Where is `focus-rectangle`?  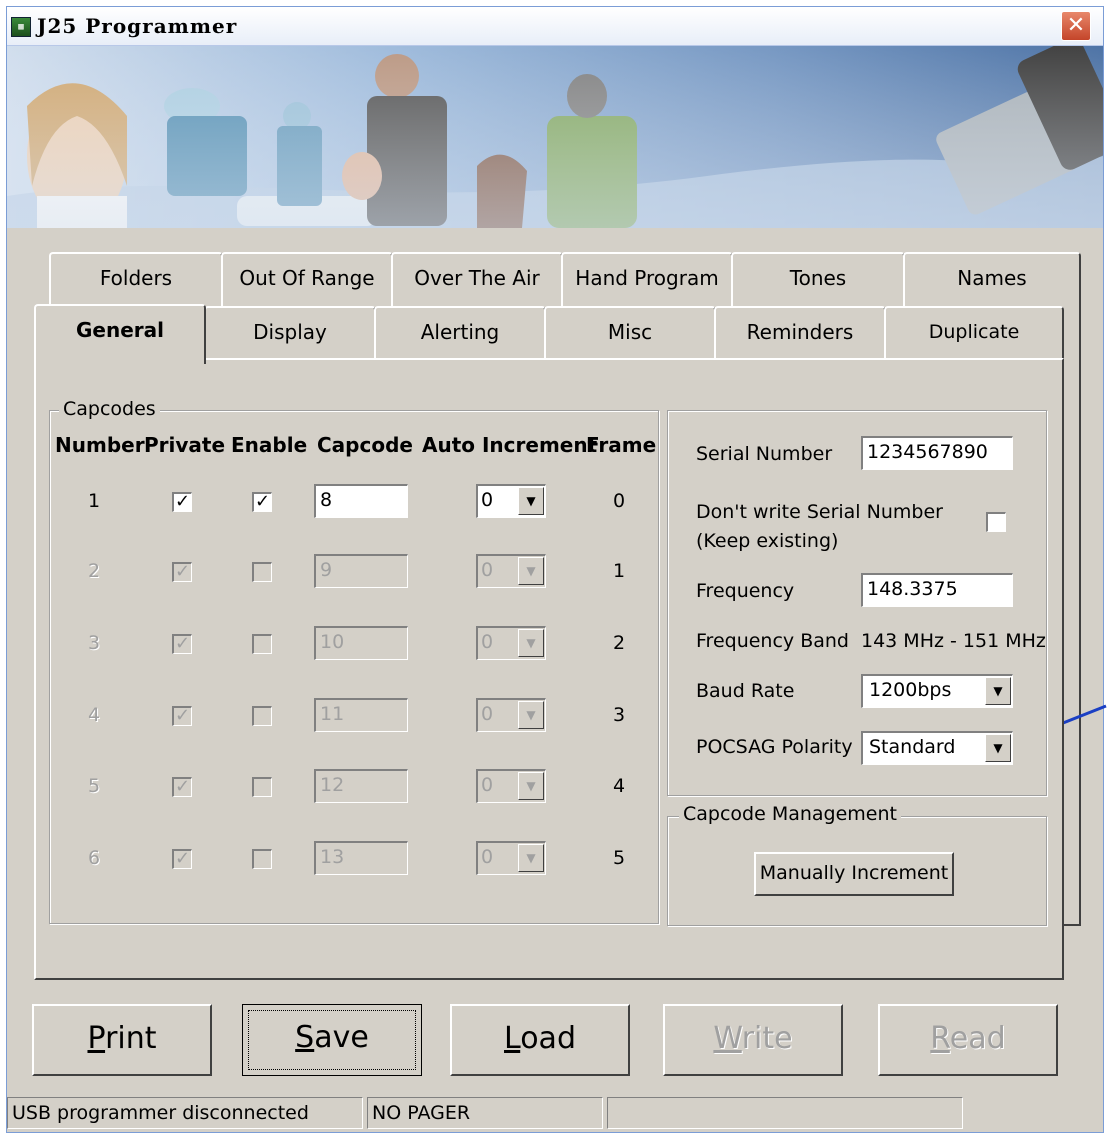
focus-rectangle is located at coordinates (332, 1040).